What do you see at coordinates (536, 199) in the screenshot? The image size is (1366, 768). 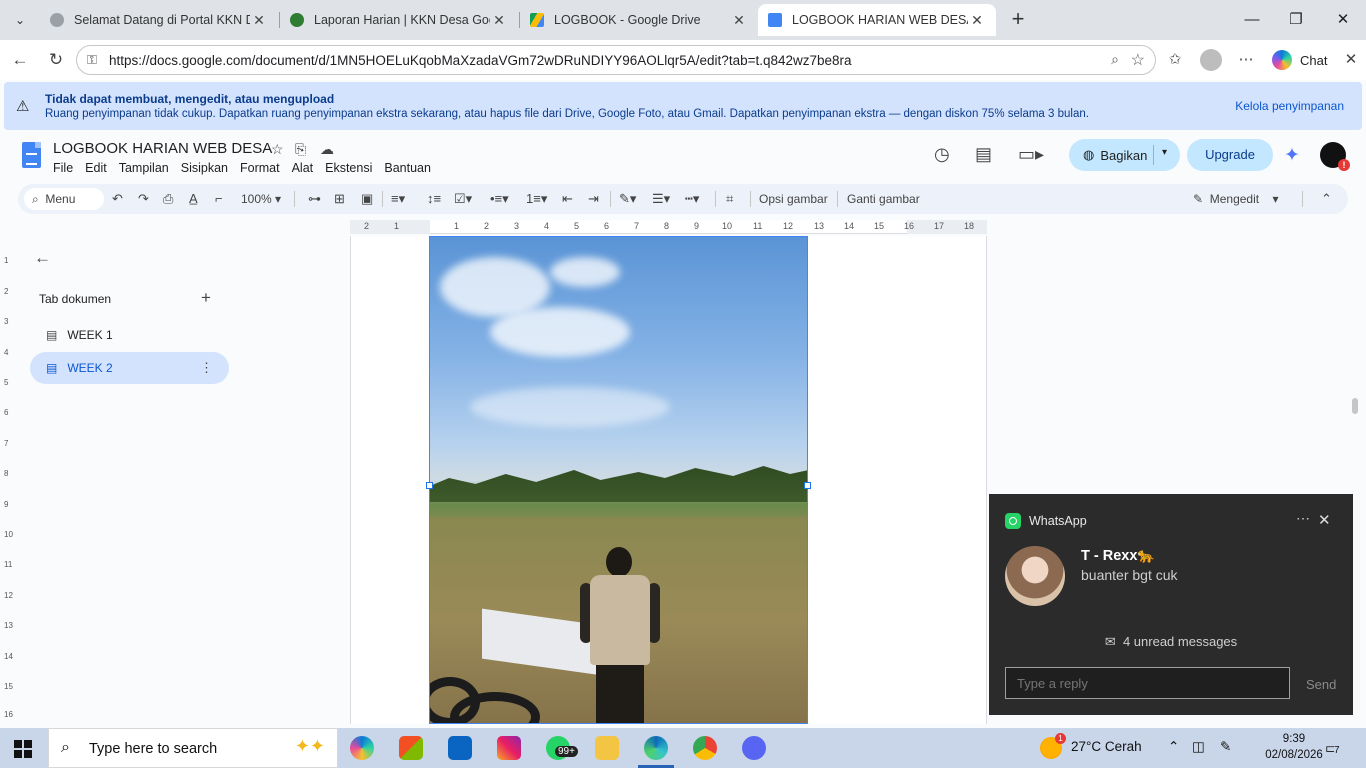 I see `numbered-list-icon: 1≡▾` at bounding box center [536, 199].